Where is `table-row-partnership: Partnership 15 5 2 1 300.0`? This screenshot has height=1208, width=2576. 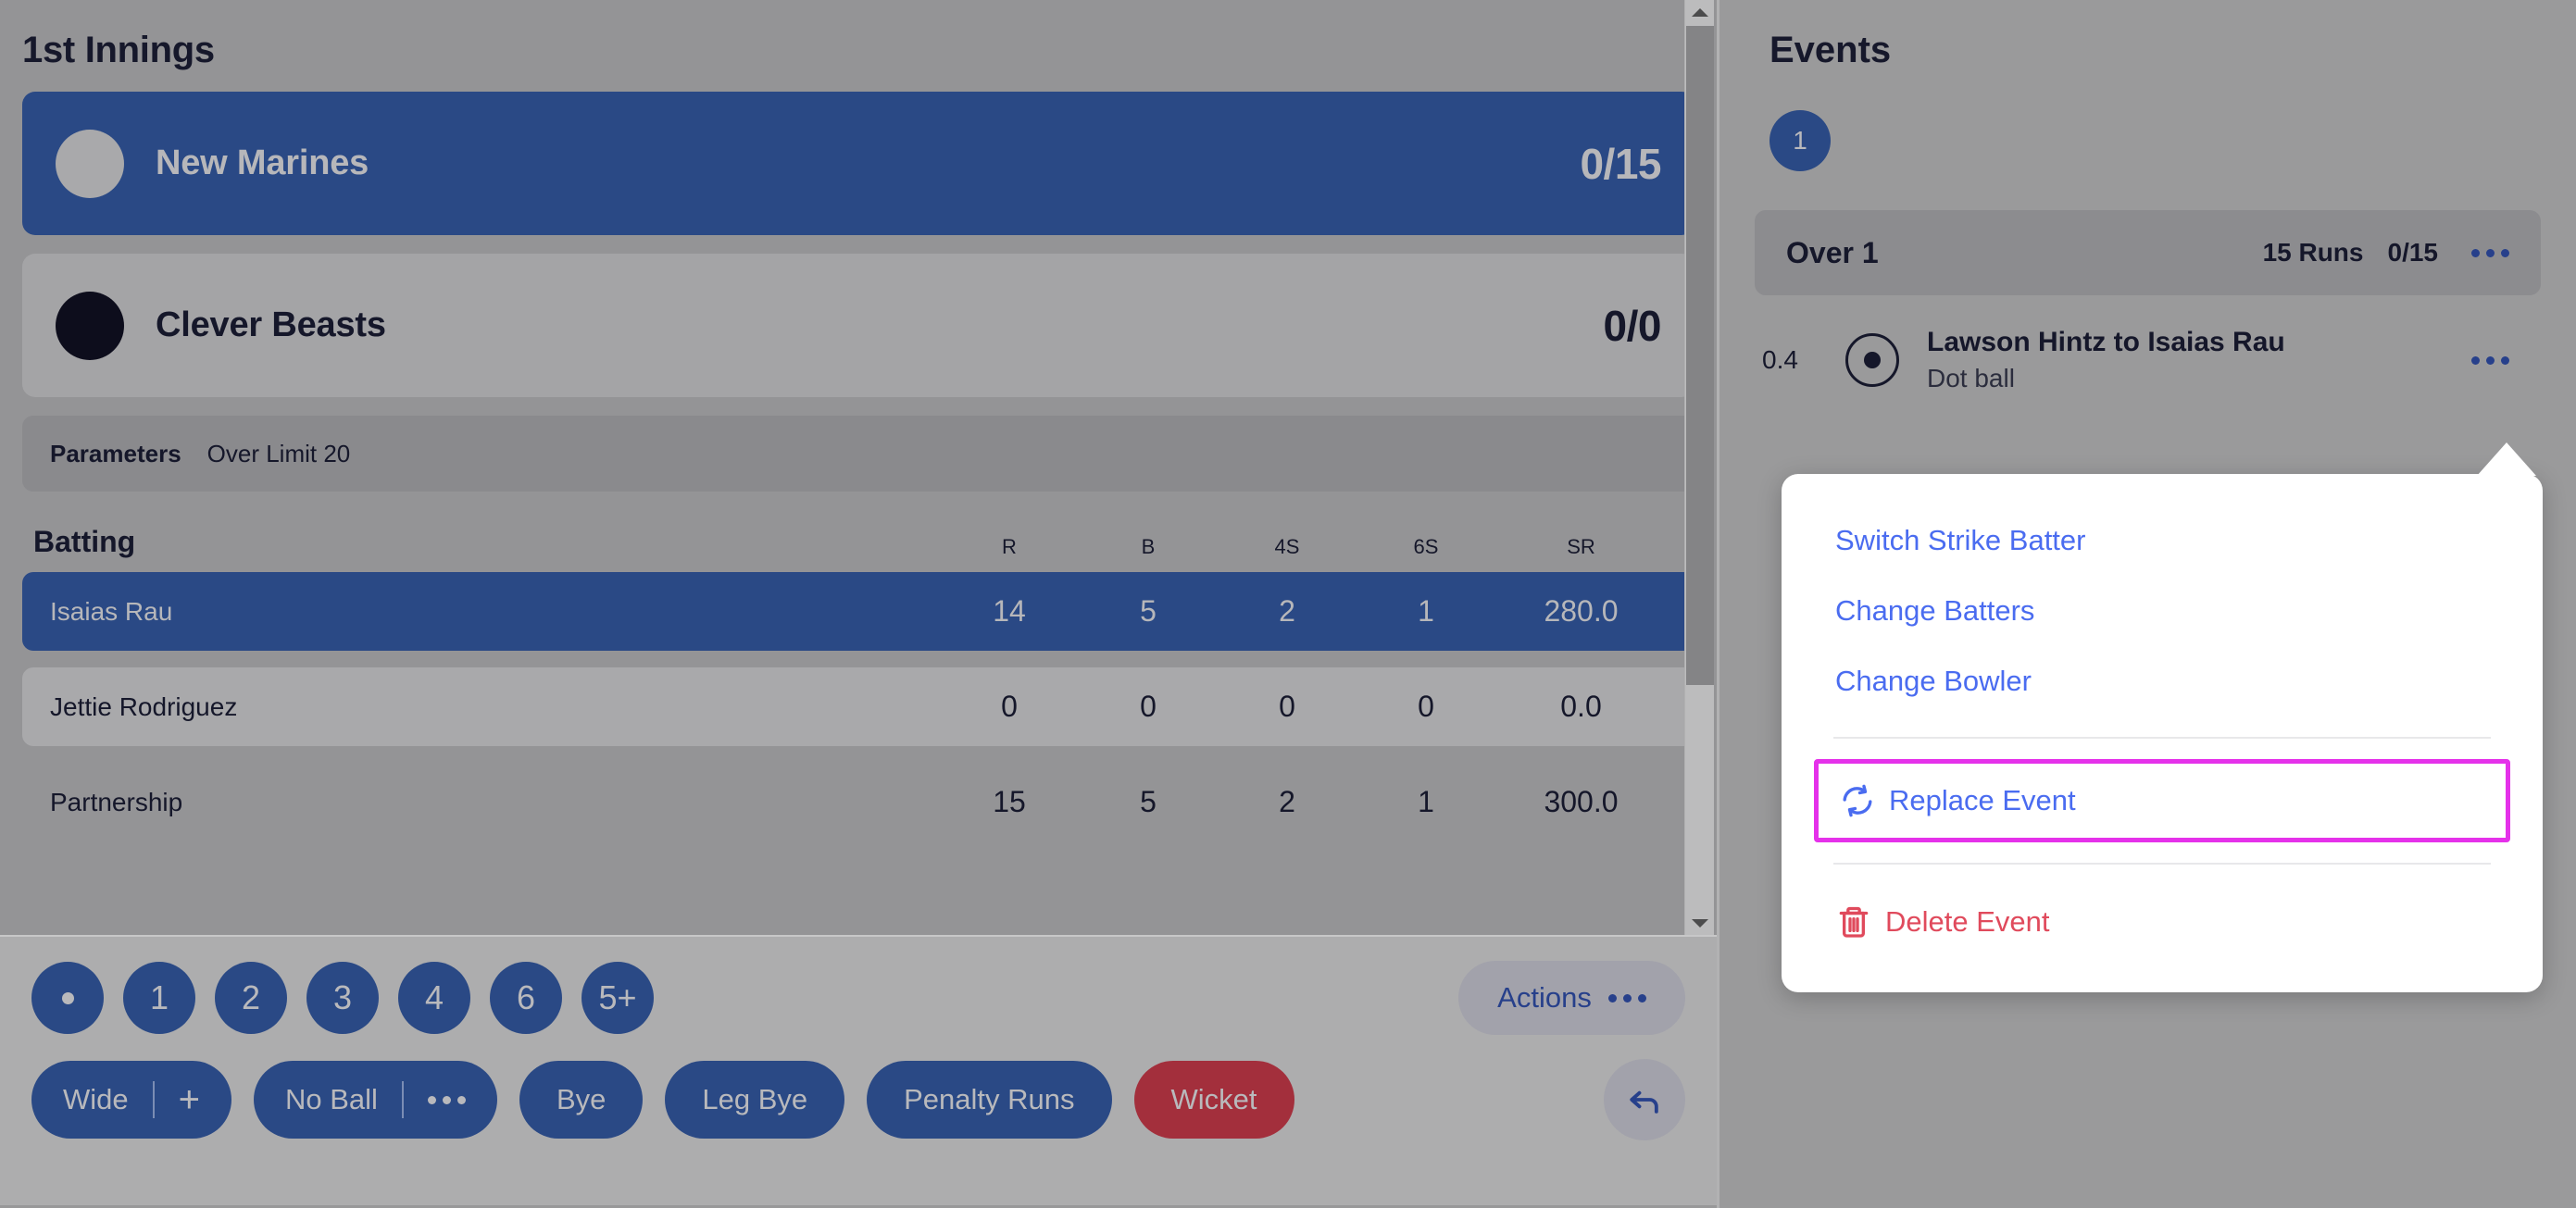 table-row-partnership: Partnership 15 5 2 1 300.0 is located at coordinates (858, 802).